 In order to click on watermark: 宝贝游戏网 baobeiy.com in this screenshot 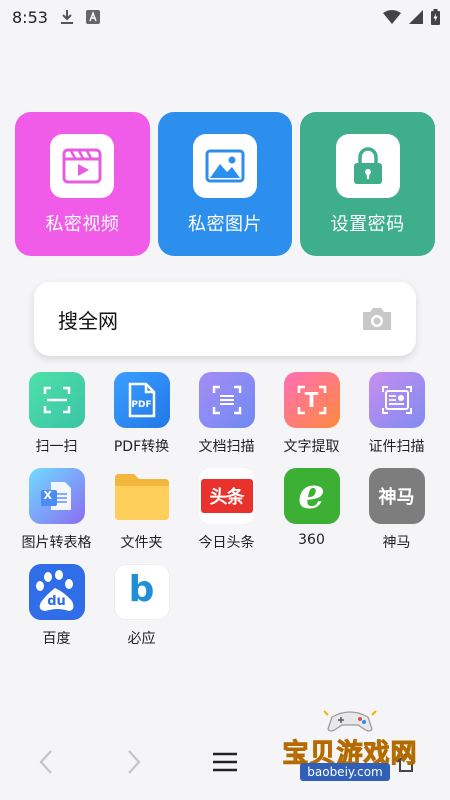, I will do `click(350, 744)`.